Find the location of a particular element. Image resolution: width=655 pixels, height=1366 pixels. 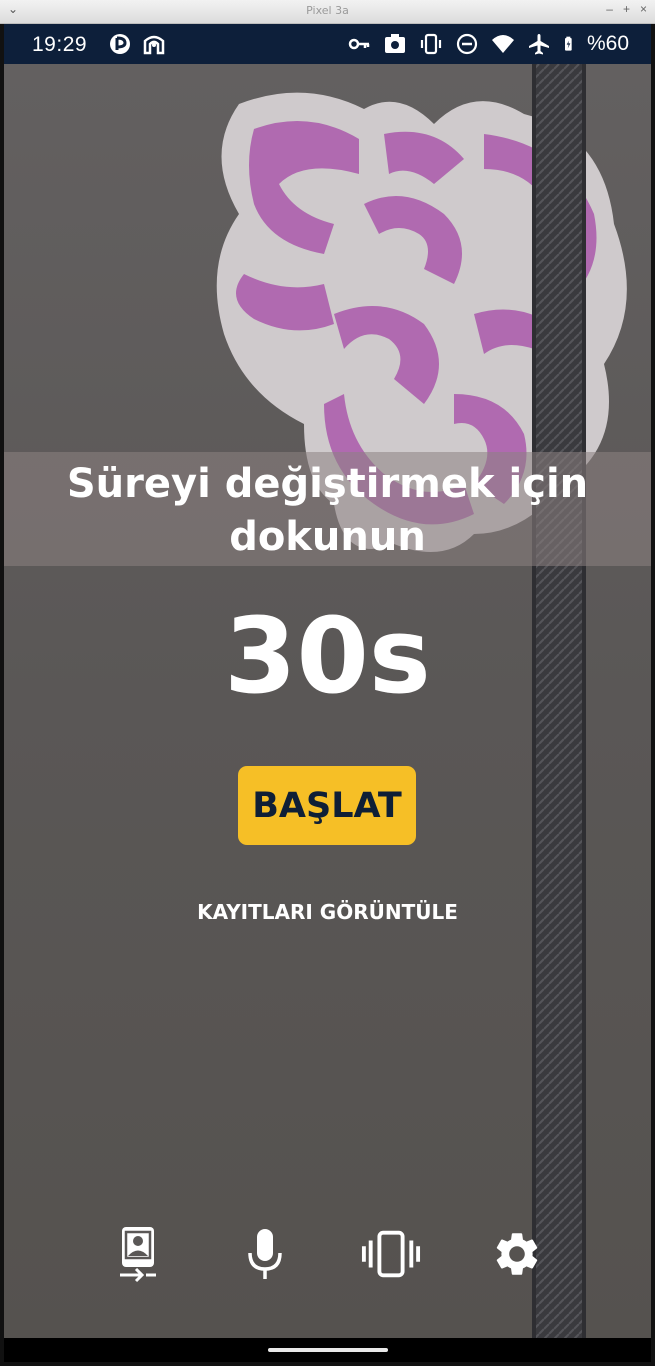

switch-camera-icon is located at coordinates (138, 1255).